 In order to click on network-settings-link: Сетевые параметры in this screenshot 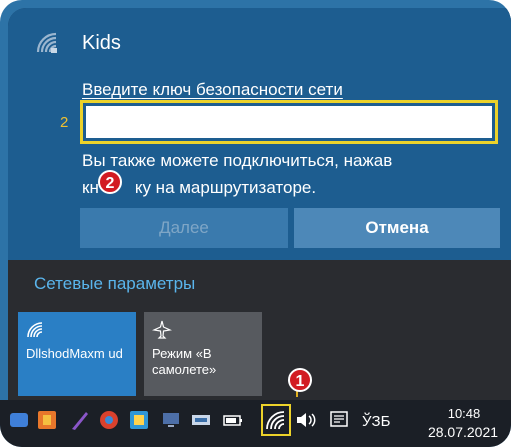, I will do `click(114, 284)`.